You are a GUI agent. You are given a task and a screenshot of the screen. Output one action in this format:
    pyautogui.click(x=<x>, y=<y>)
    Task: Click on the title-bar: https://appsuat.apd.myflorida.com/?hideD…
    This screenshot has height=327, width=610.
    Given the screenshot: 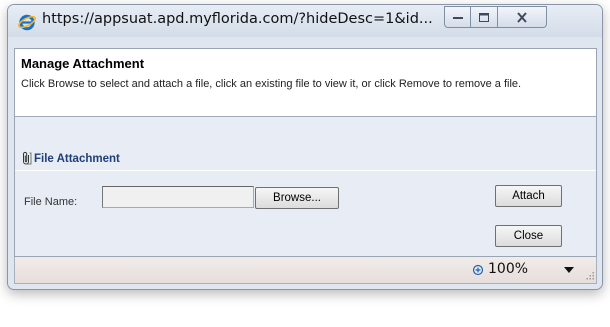 What is the action you would take?
    pyautogui.click(x=305, y=21)
    